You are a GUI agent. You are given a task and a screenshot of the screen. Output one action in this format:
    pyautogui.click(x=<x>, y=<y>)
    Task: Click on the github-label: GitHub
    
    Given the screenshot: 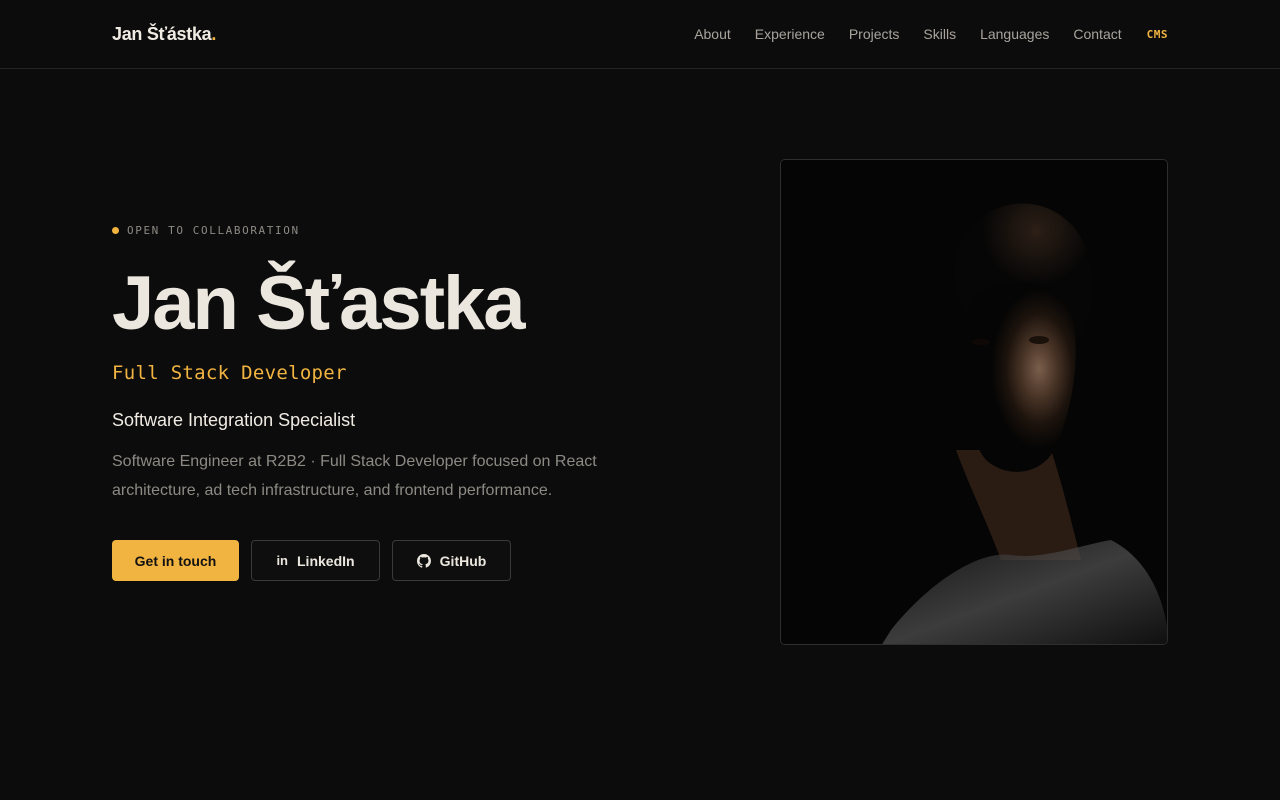 What is the action you would take?
    pyautogui.click(x=463, y=560)
    